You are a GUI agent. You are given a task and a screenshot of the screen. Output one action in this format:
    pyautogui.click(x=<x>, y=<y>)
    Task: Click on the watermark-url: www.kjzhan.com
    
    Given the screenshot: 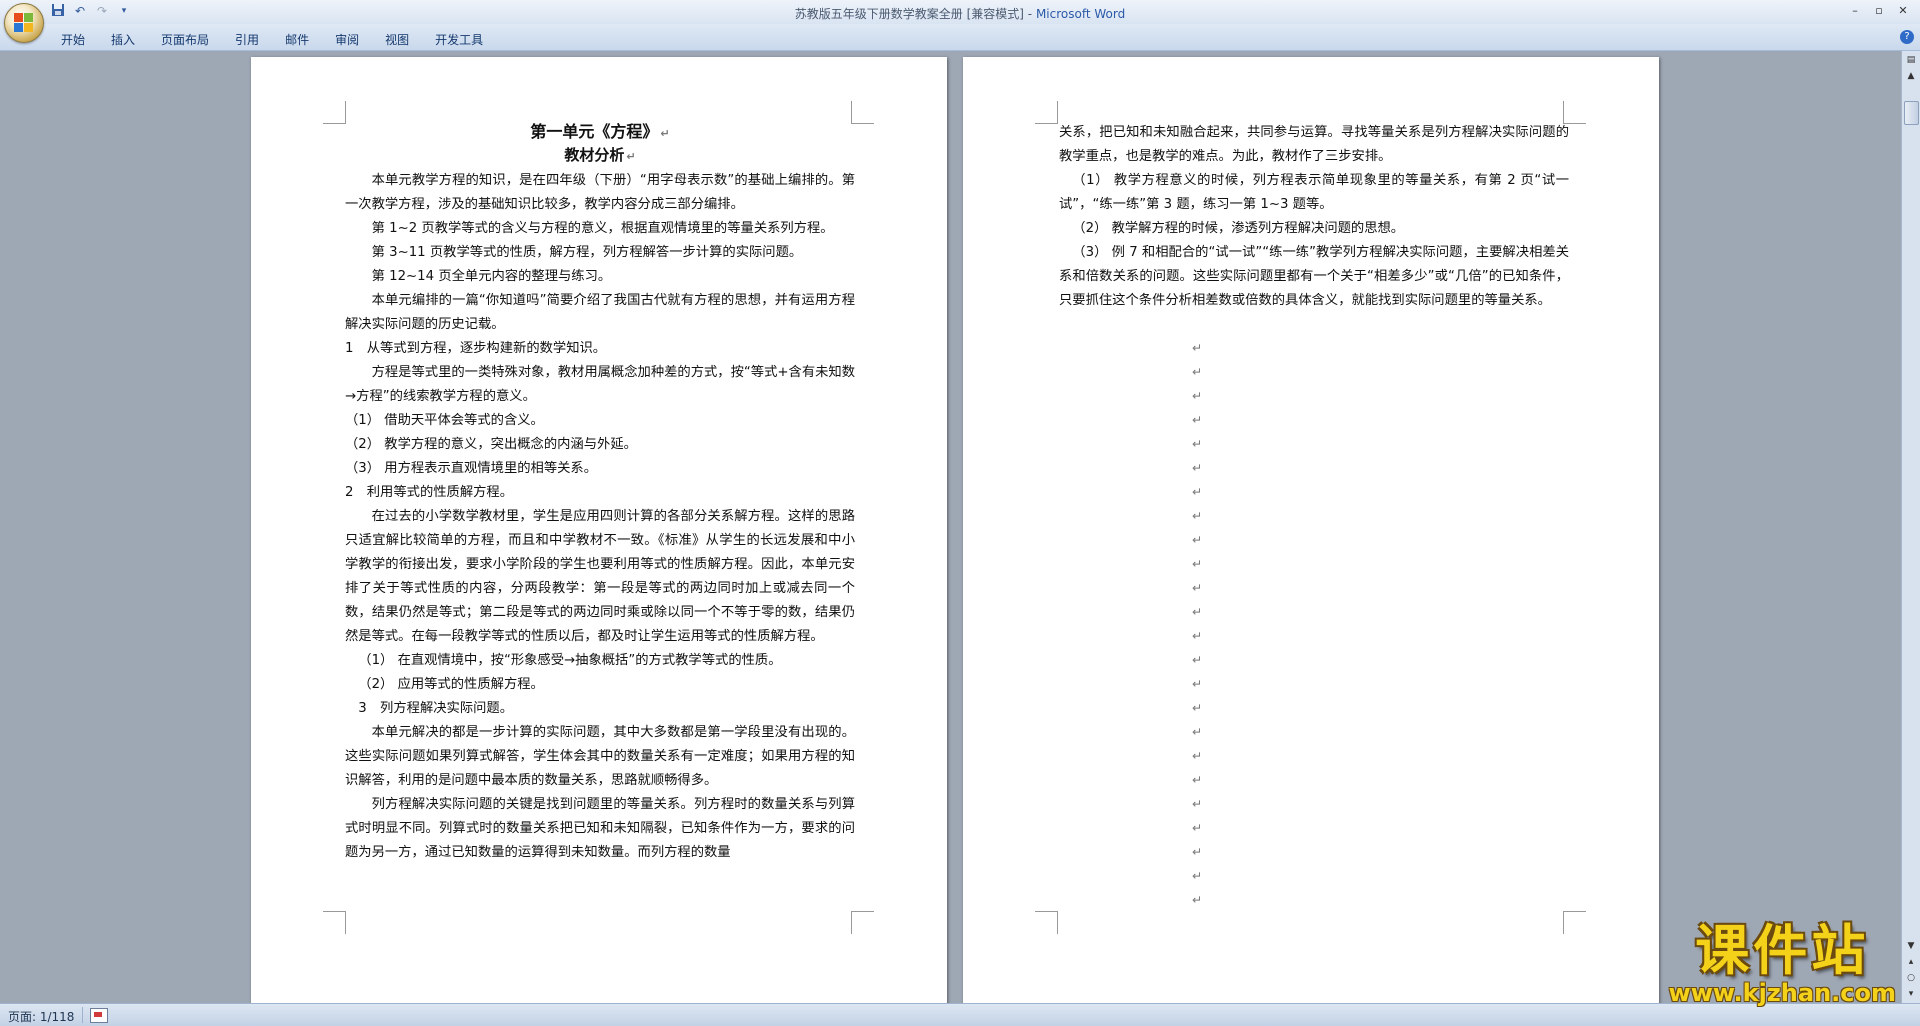 What is the action you would take?
    pyautogui.click(x=1782, y=993)
    